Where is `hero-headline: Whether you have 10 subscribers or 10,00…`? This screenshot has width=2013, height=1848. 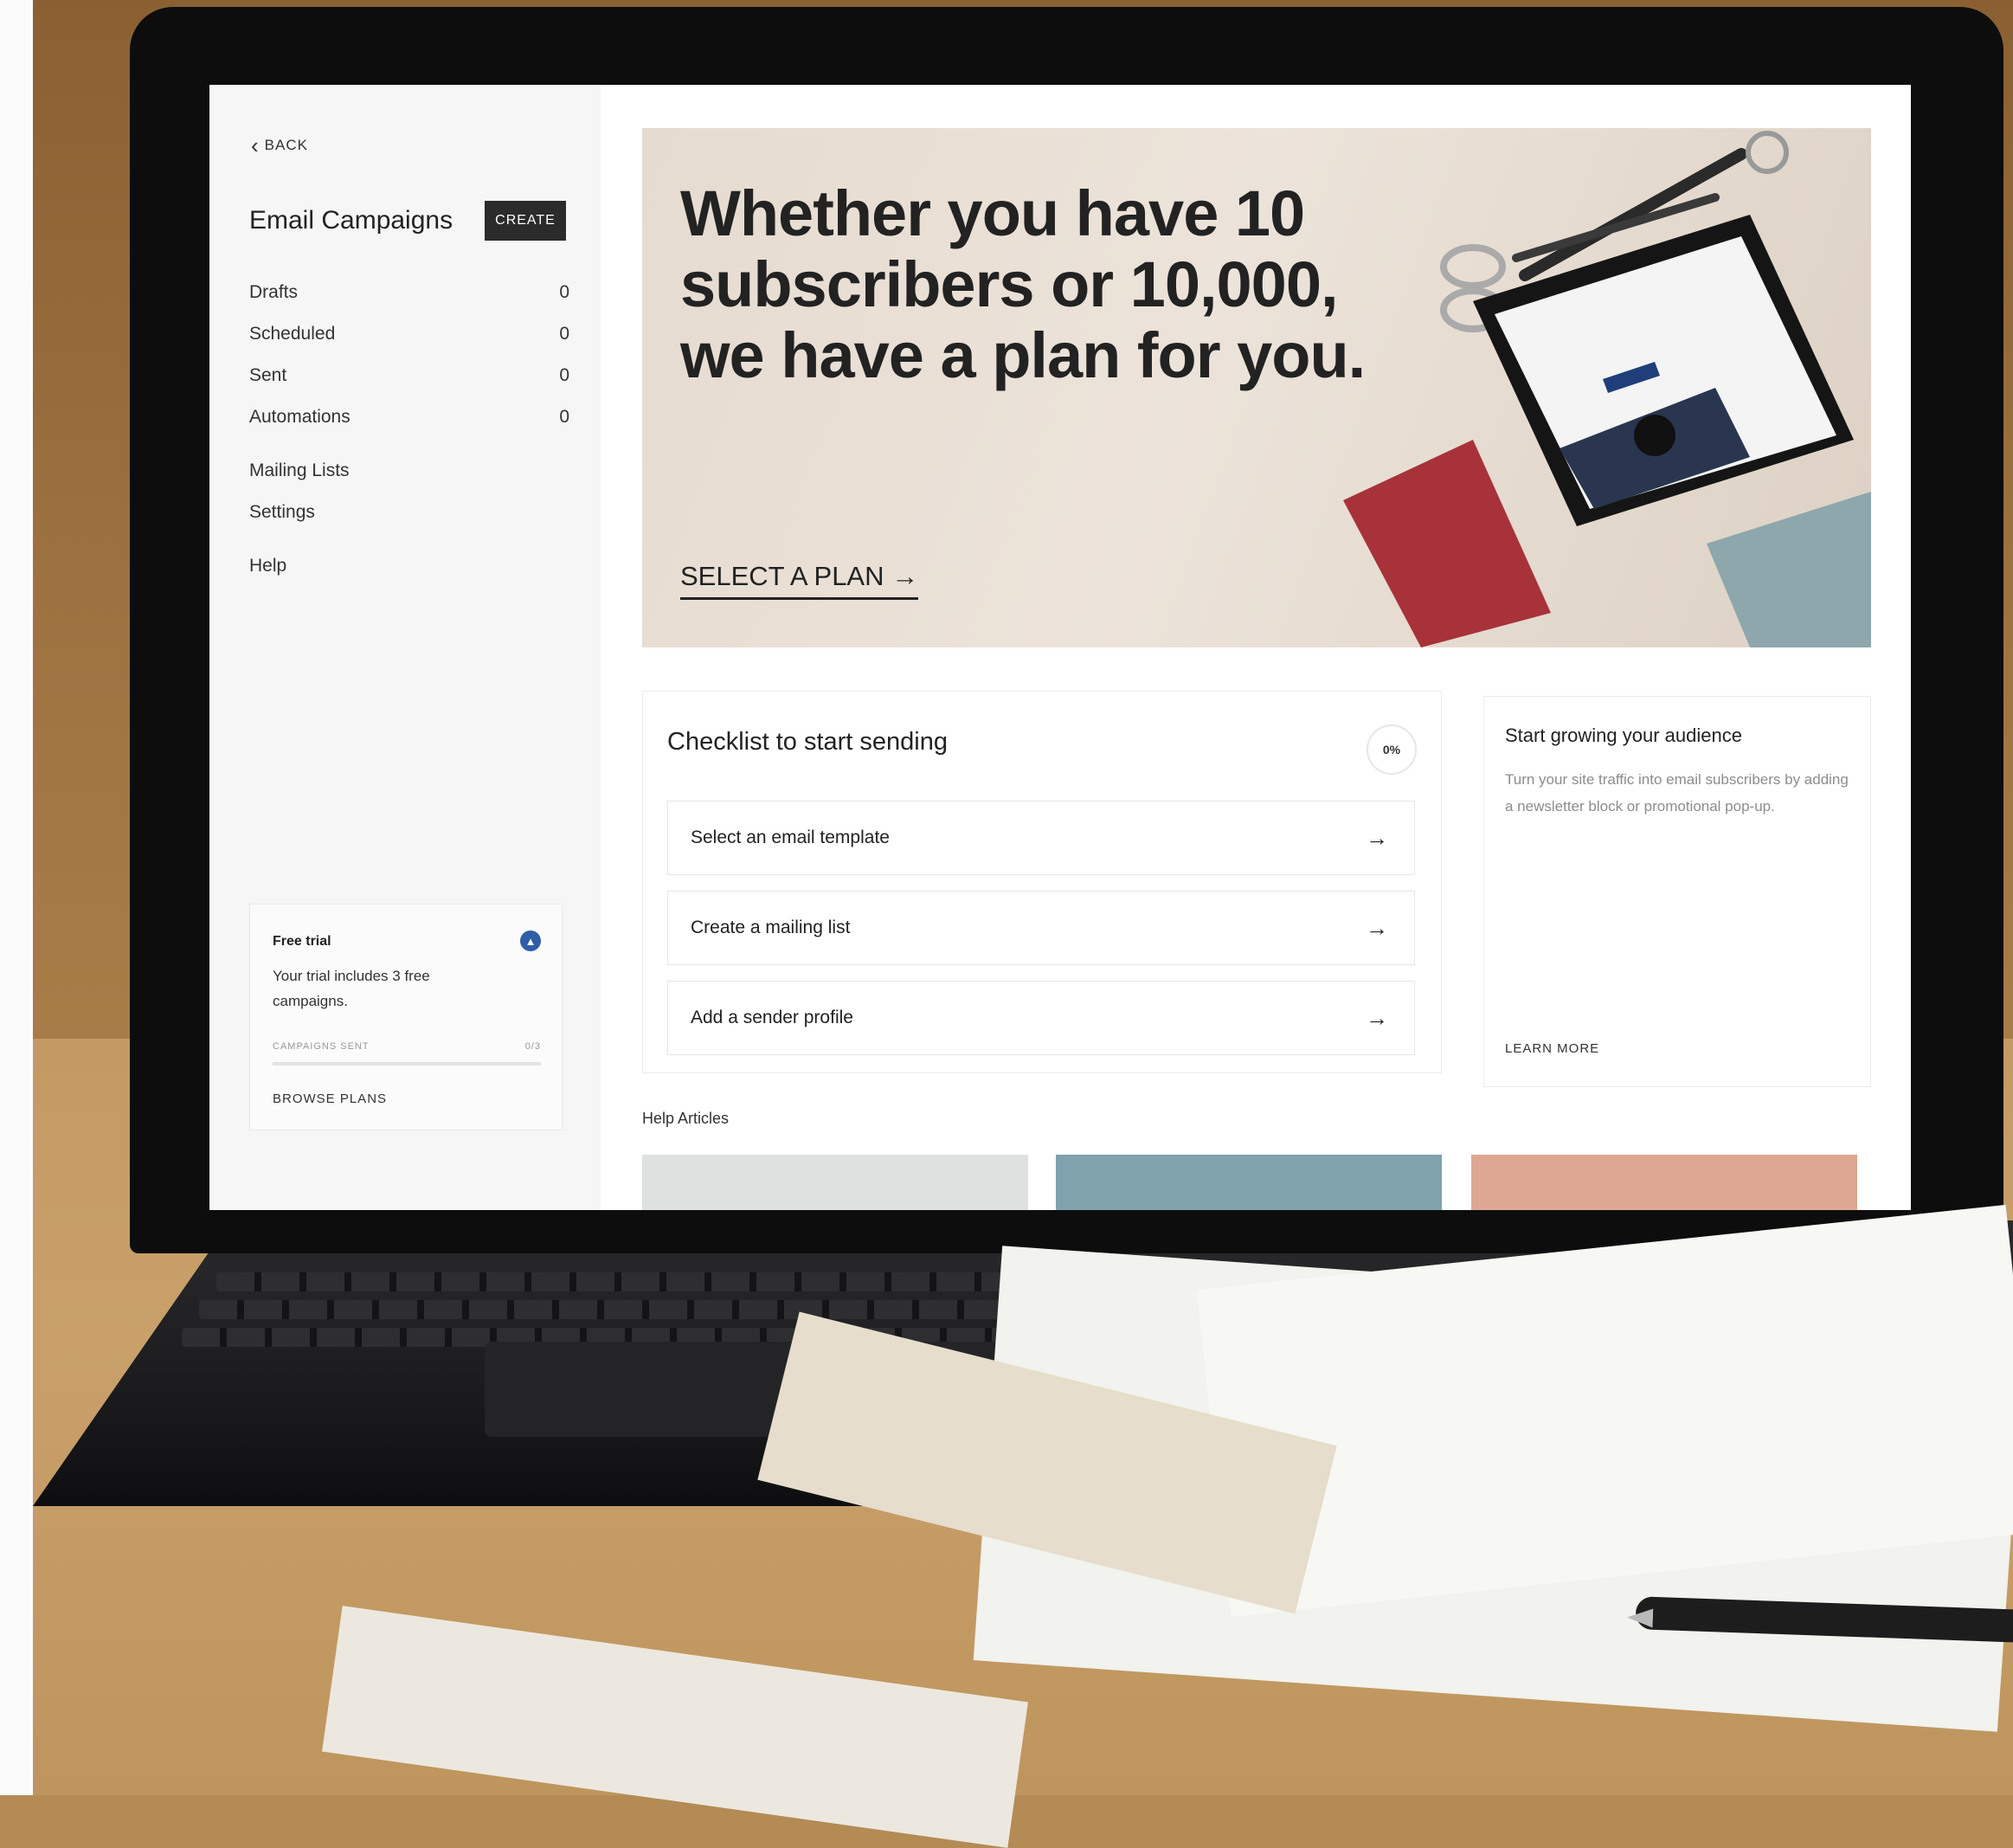
hero-headline: Whether you have 10 subscribers or 10,00… is located at coordinates (1023, 284).